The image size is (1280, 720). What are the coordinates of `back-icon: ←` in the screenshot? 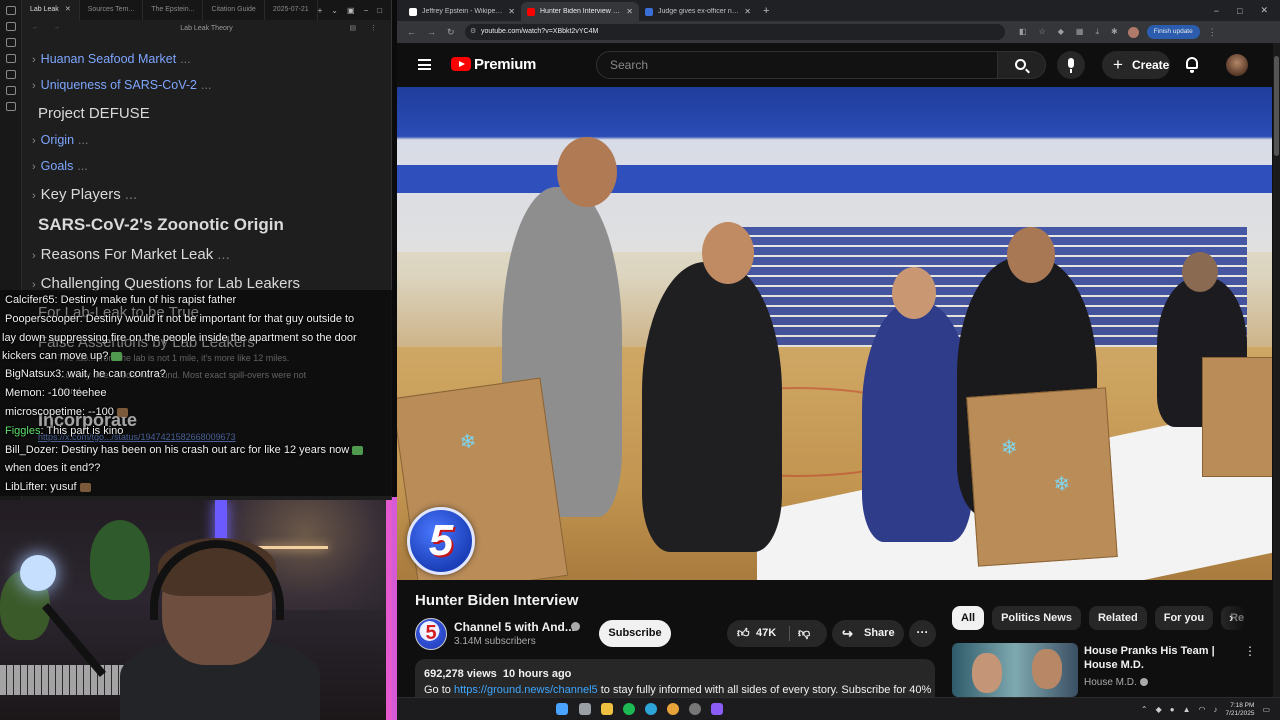 It's located at (412, 32).